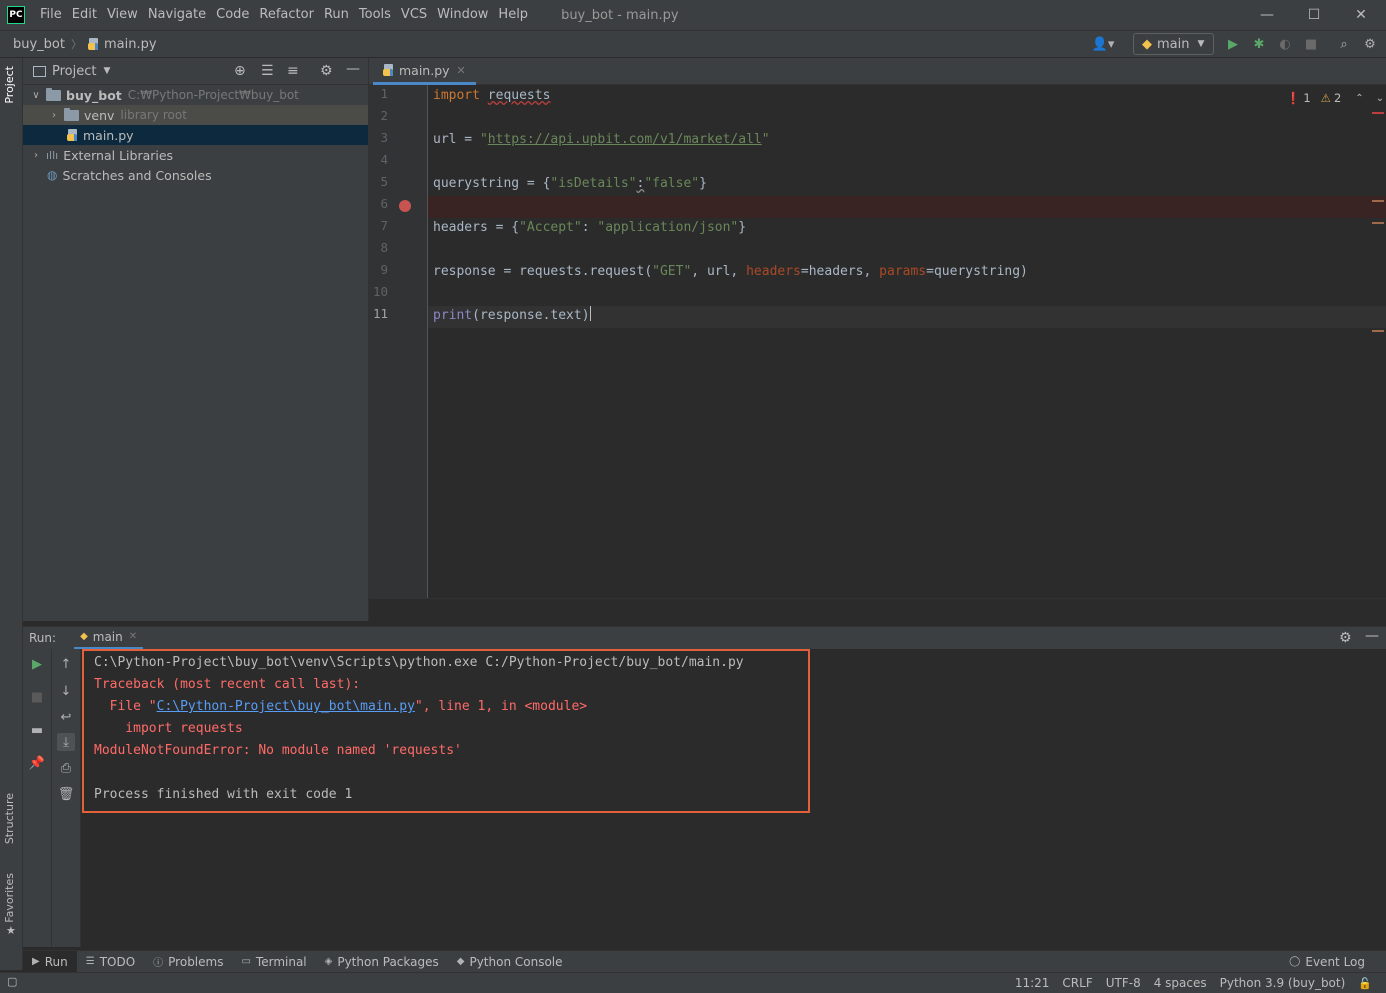  I want to click on warning-count: 2, so click(1337, 98).